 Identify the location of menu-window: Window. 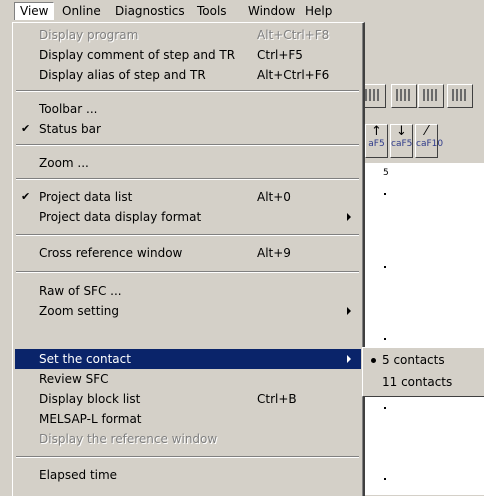
(271, 11).